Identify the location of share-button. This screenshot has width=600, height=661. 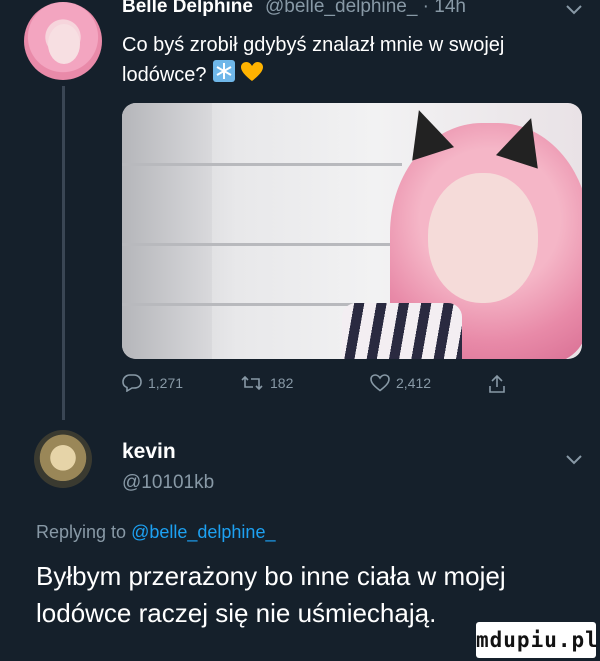
(497, 384).